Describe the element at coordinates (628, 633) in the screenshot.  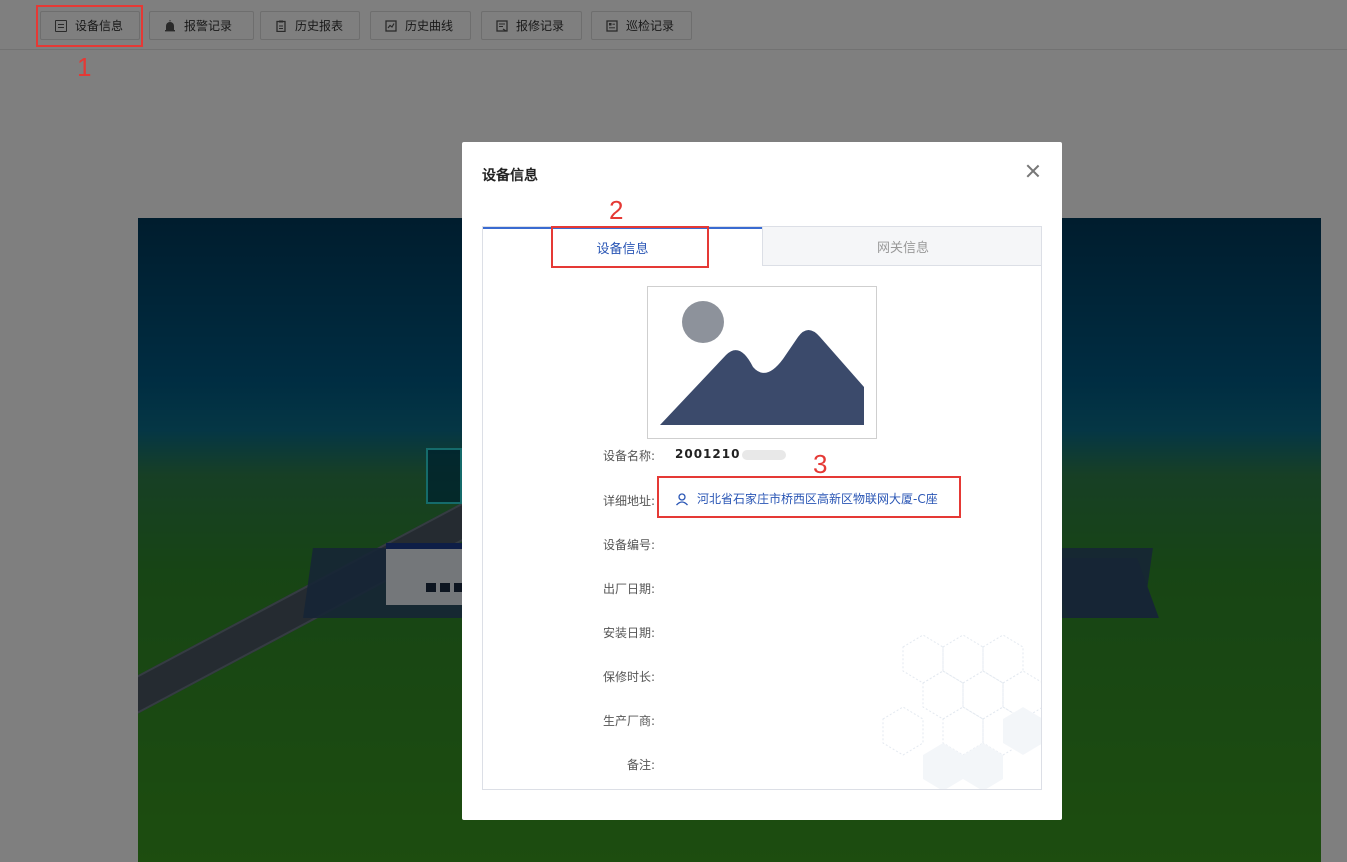
I see `install-date-label: 安装日期:` at that location.